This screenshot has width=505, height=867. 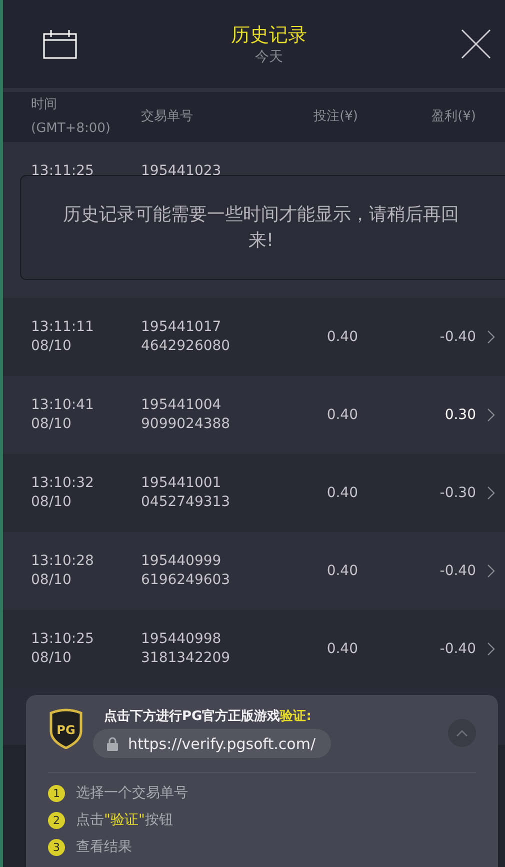 What do you see at coordinates (212, 743) in the screenshot?
I see `verify-link: https://verify.pgsoft.com/` at bounding box center [212, 743].